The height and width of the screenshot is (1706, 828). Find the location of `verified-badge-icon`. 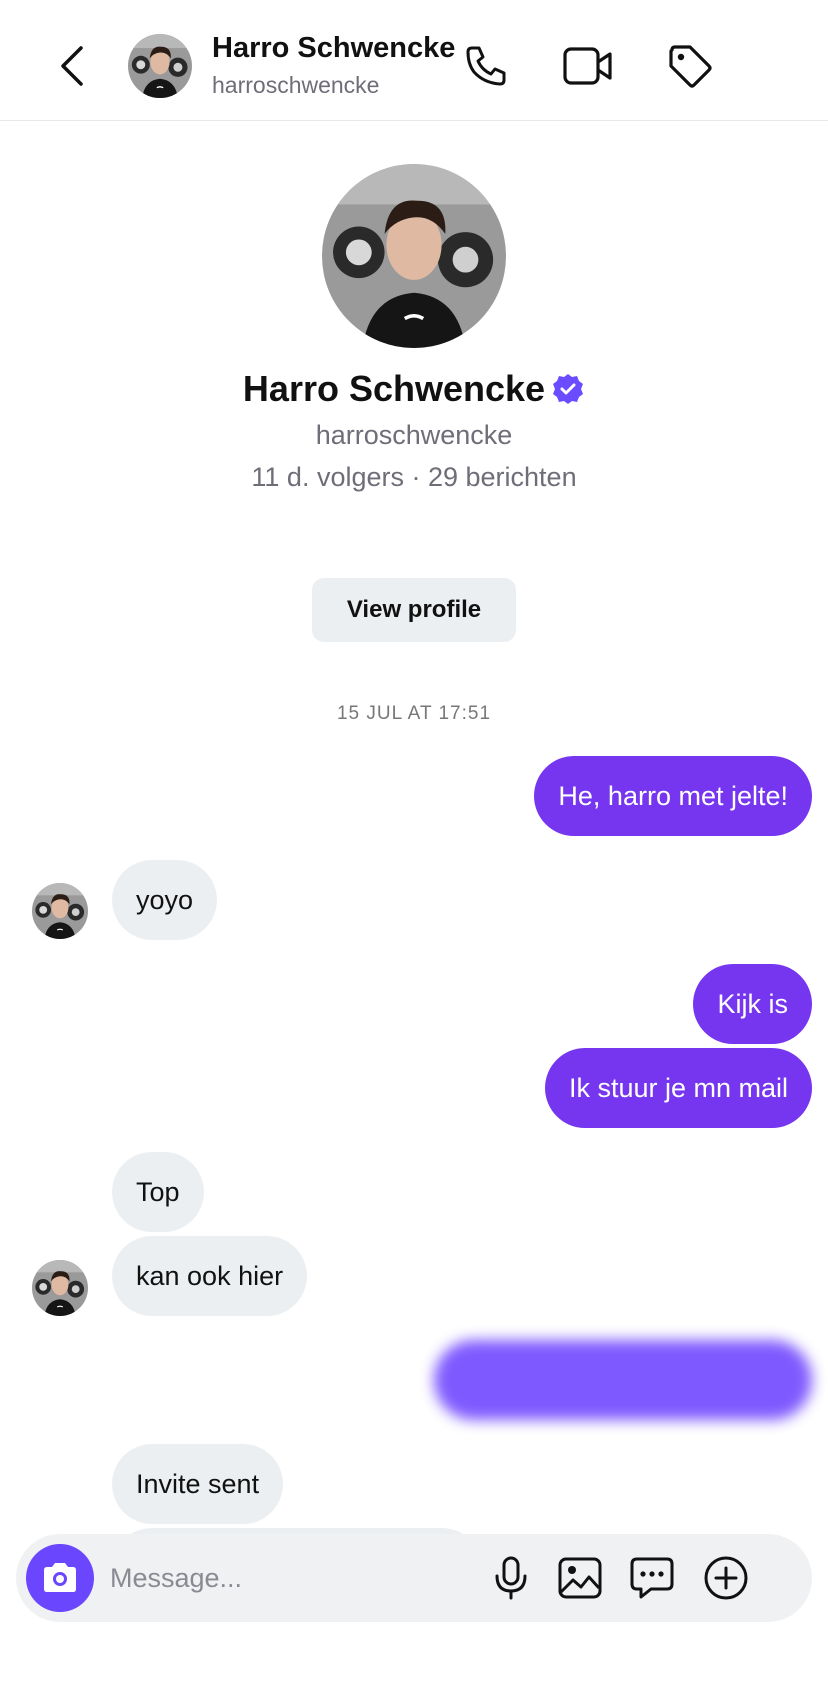

verified-badge-icon is located at coordinates (568, 389).